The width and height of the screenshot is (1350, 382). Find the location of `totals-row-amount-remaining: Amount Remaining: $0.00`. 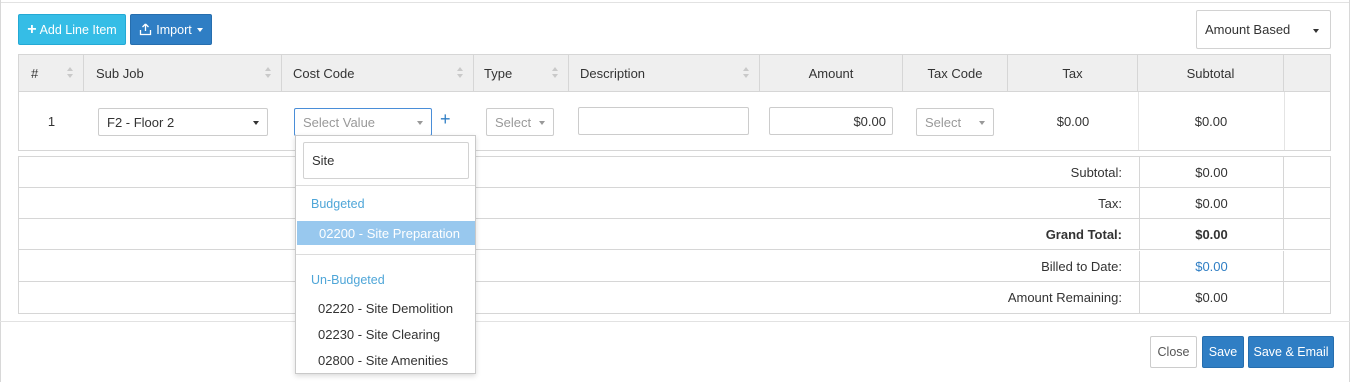

totals-row-amount-remaining: Amount Remaining: $0.00 is located at coordinates (674, 297).